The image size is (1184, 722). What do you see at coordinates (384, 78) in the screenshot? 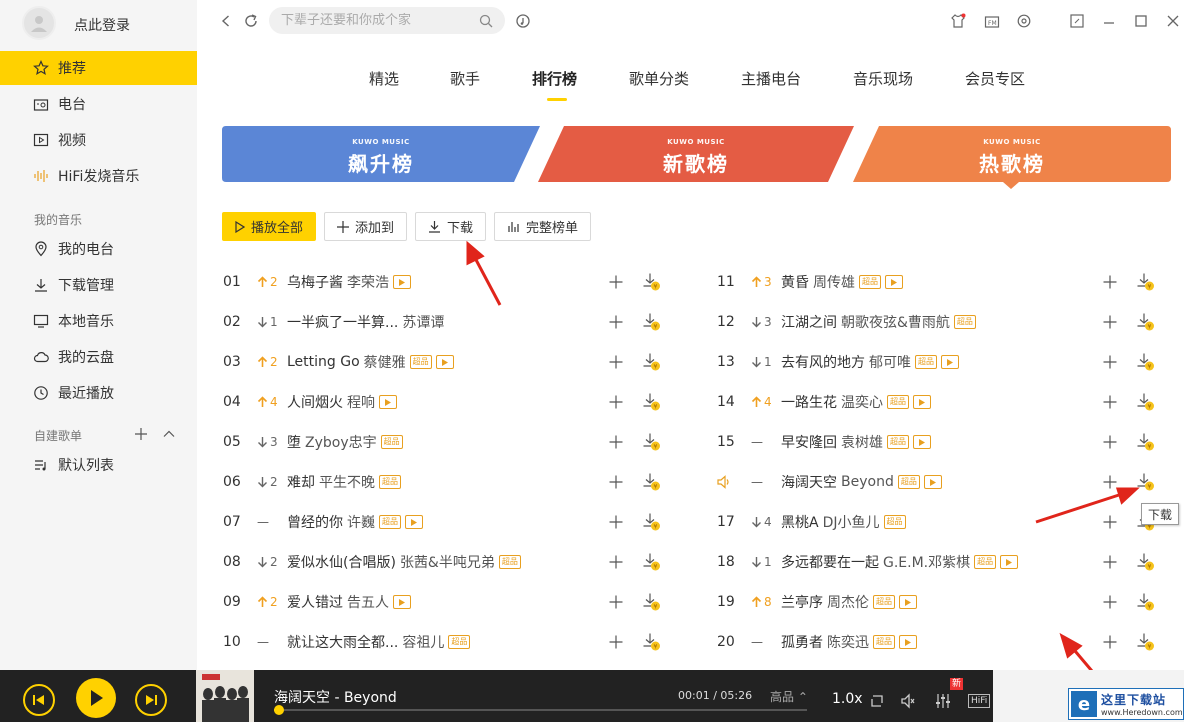
I see `tab-featured: 精选` at bounding box center [384, 78].